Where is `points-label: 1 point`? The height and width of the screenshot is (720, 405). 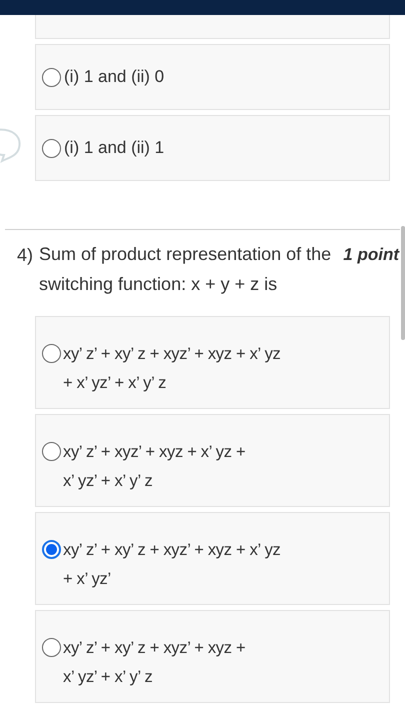
points-label: 1 point is located at coordinates (371, 255).